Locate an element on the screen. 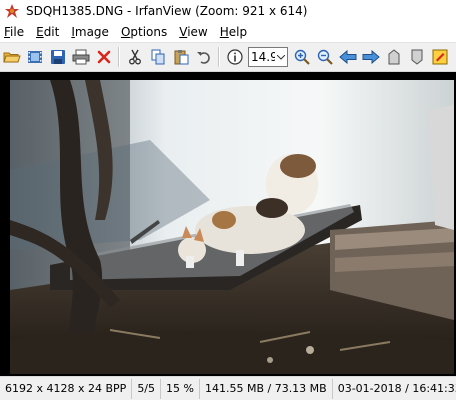 This screenshot has width=456, height=400. delete-button is located at coordinates (104, 57).